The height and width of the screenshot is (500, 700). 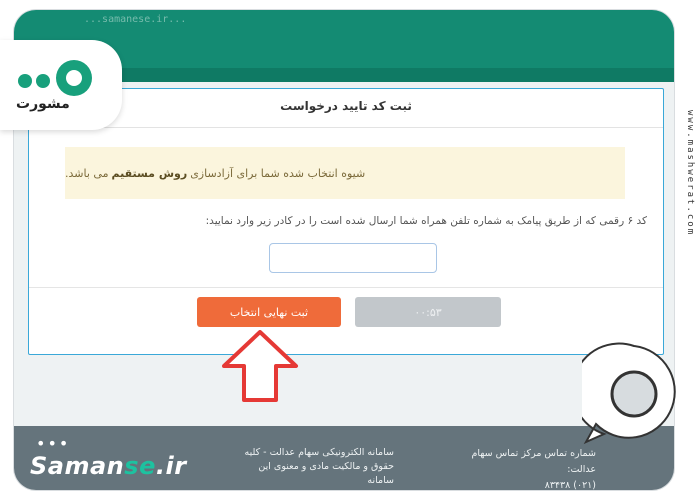 What do you see at coordinates (149, 173) in the screenshot?
I see `notice-method: روش مستقیم` at bounding box center [149, 173].